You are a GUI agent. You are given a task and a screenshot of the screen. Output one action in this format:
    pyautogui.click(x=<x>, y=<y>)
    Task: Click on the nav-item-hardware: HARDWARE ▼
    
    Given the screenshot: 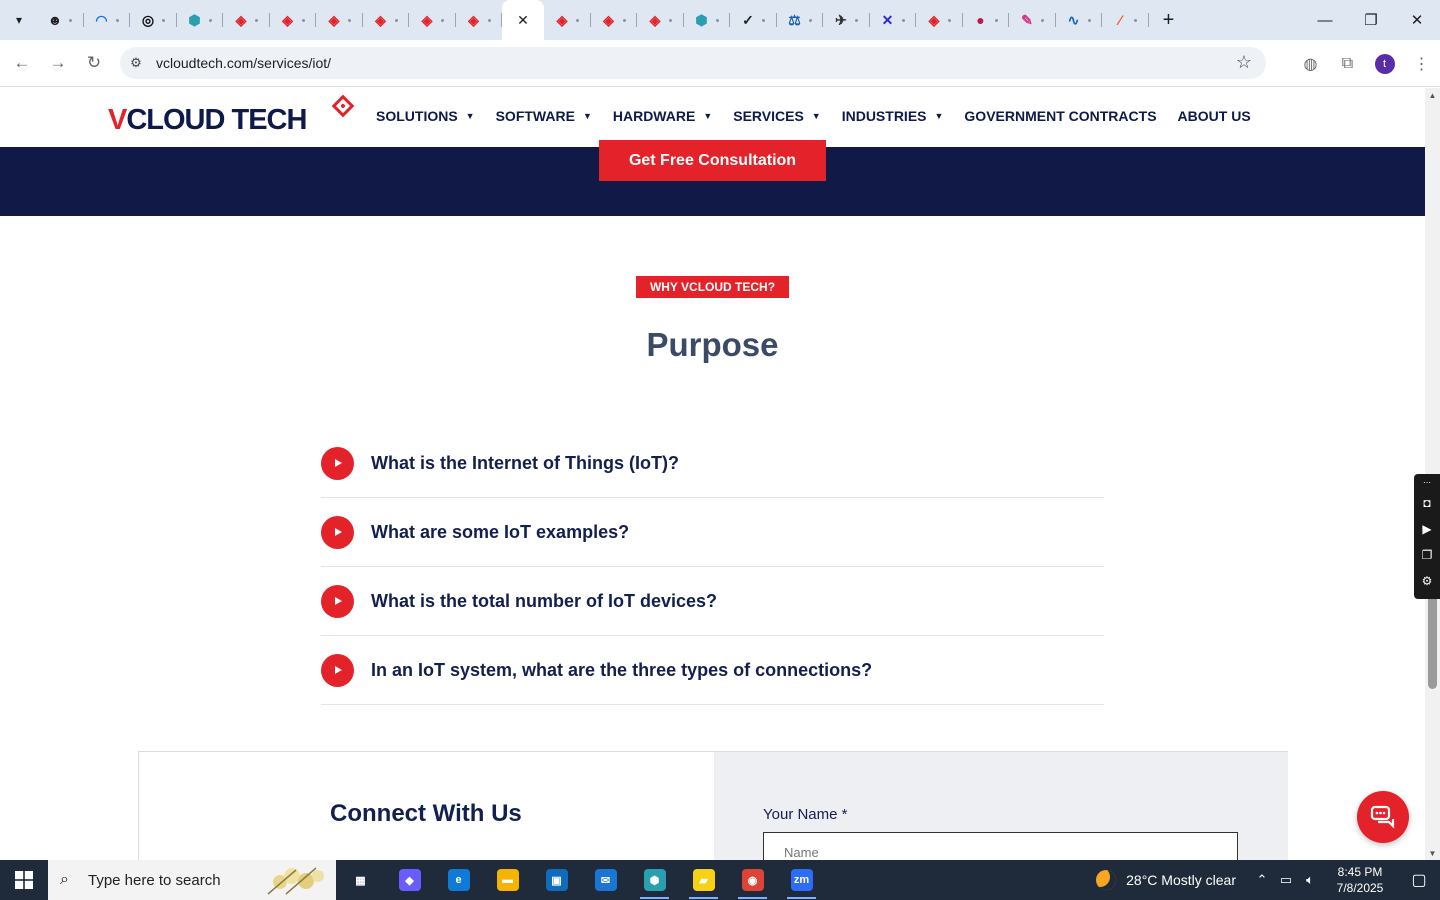 What is the action you would take?
    pyautogui.click(x=662, y=116)
    